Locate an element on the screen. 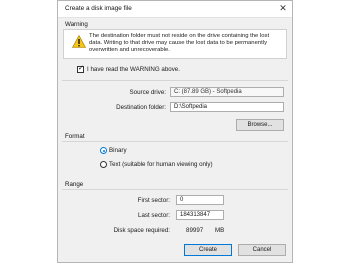 This screenshot has width=350, height=263. close-icon: ✕ is located at coordinates (283, 8).